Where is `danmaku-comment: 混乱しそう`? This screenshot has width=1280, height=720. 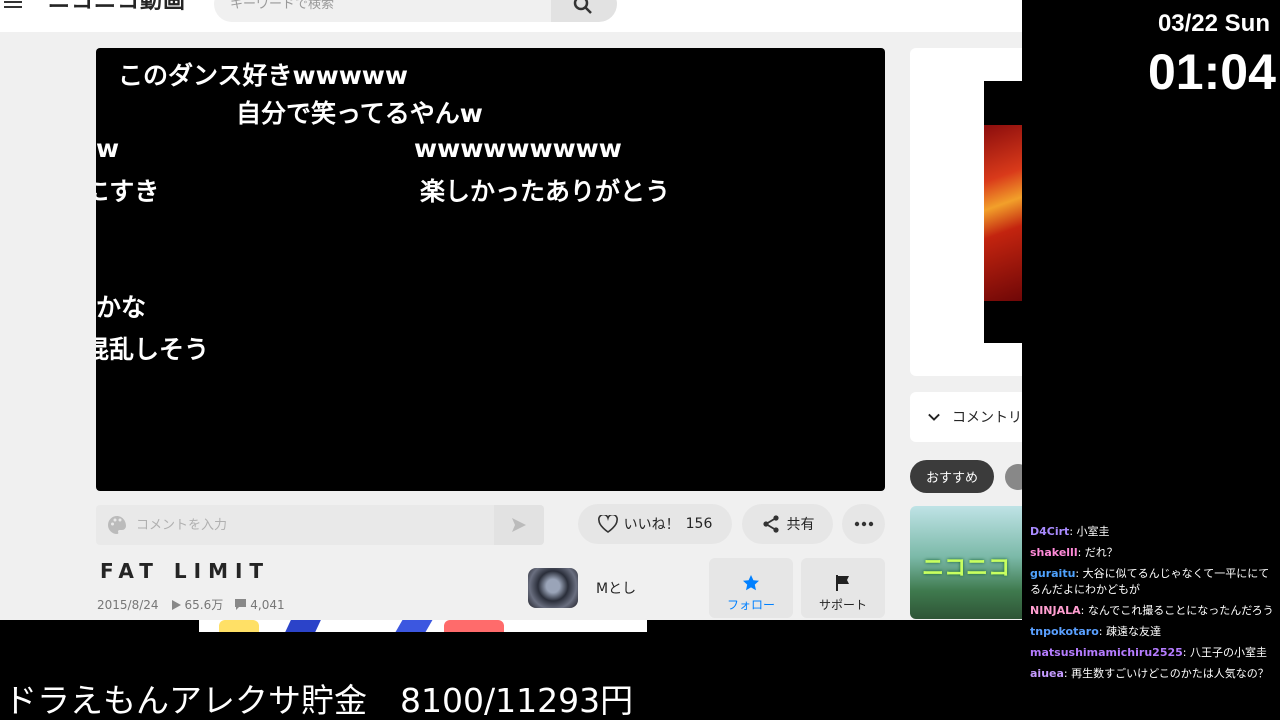
danmaku-comment: 混乱しそう is located at coordinates (153, 349).